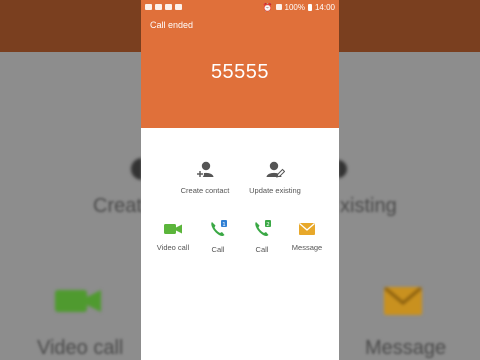 The width and height of the screenshot is (480, 360). What do you see at coordinates (406, 348) in the screenshot?
I see `background-echo-message: Message` at bounding box center [406, 348].